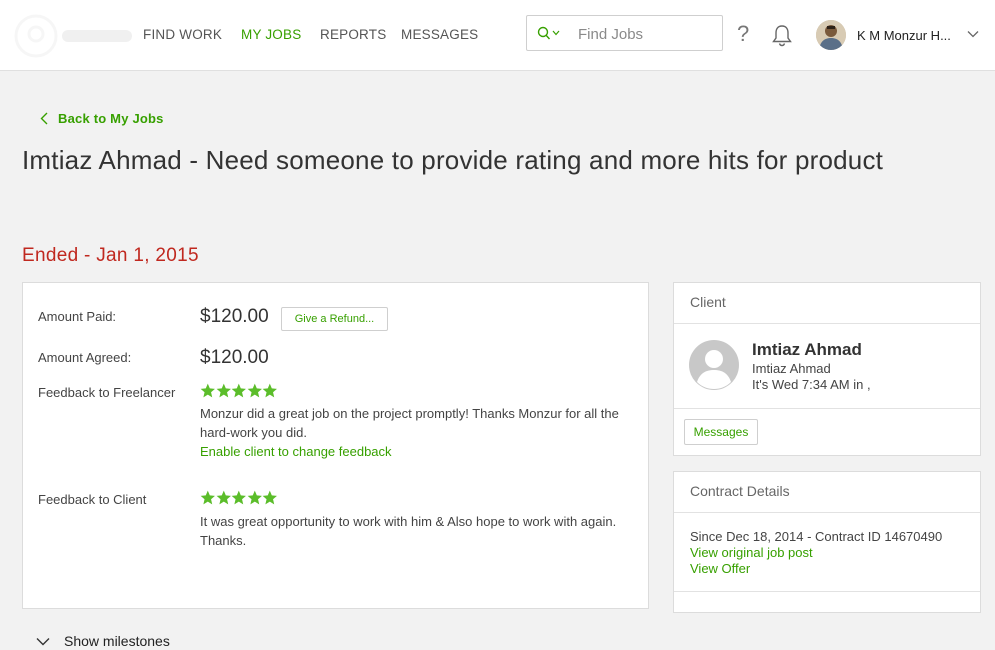 This screenshot has width=995, height=650. What do you see at coordinates (827, 303) in the screenshot?
I see `client-card-title: Client` at bounding box center [827, 303].